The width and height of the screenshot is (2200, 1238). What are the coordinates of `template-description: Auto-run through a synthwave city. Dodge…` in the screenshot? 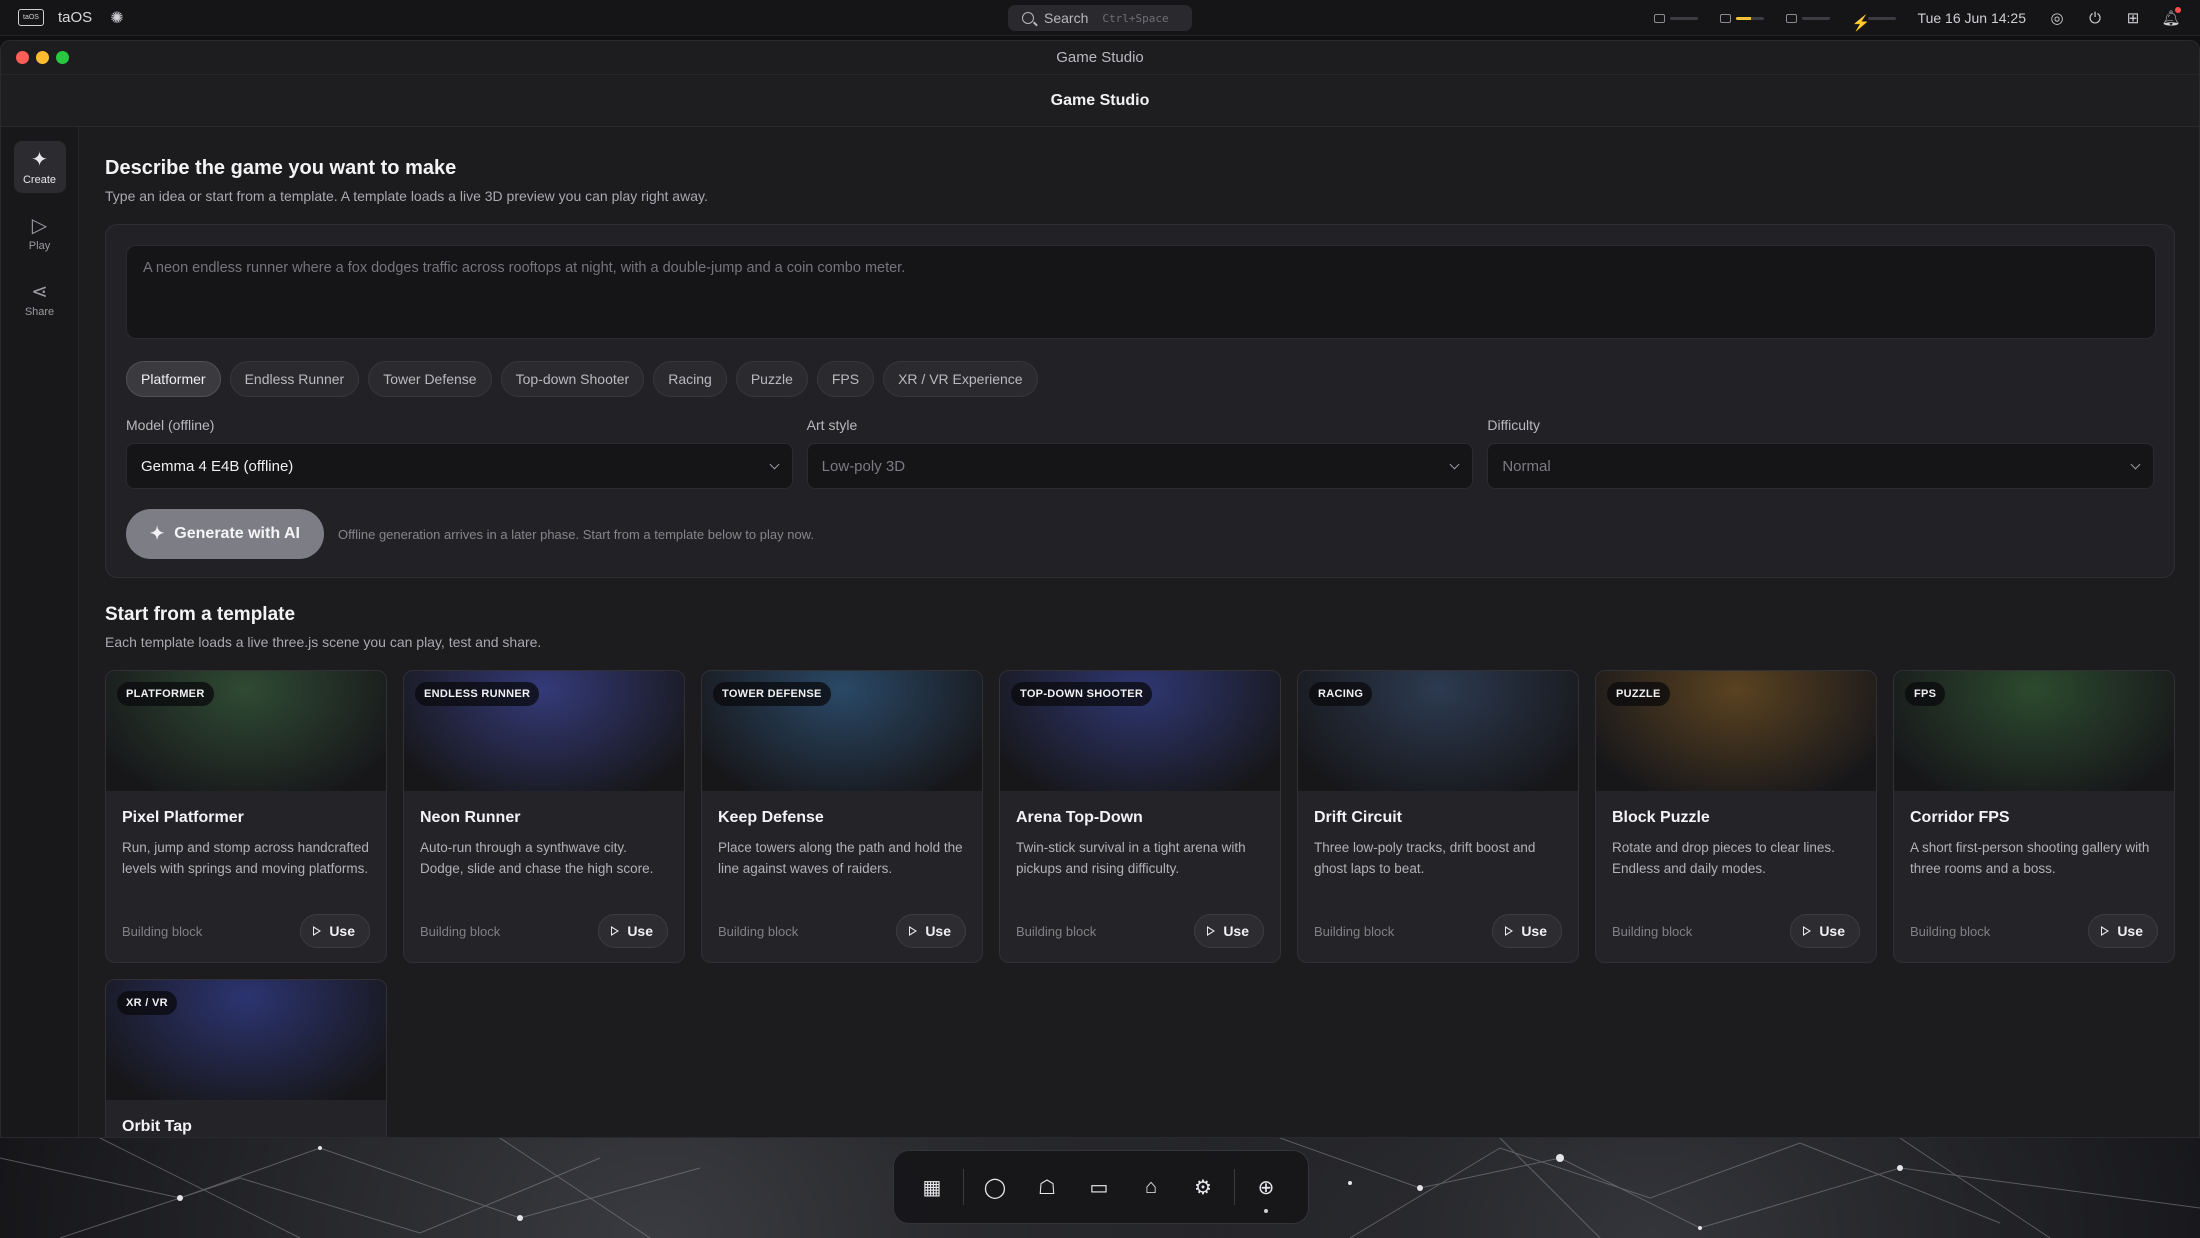 It's located at (537, 858).